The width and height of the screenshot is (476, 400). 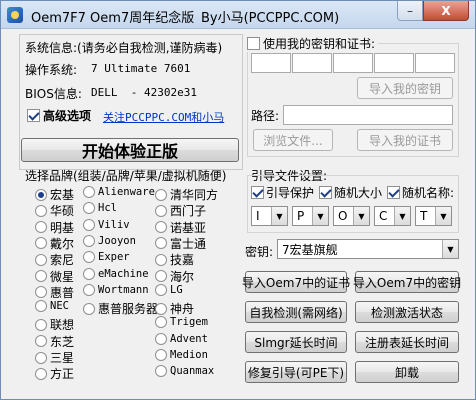 I want to click on use-key-option: 使用我的密钥和证书:, so click(x=313, y=43).